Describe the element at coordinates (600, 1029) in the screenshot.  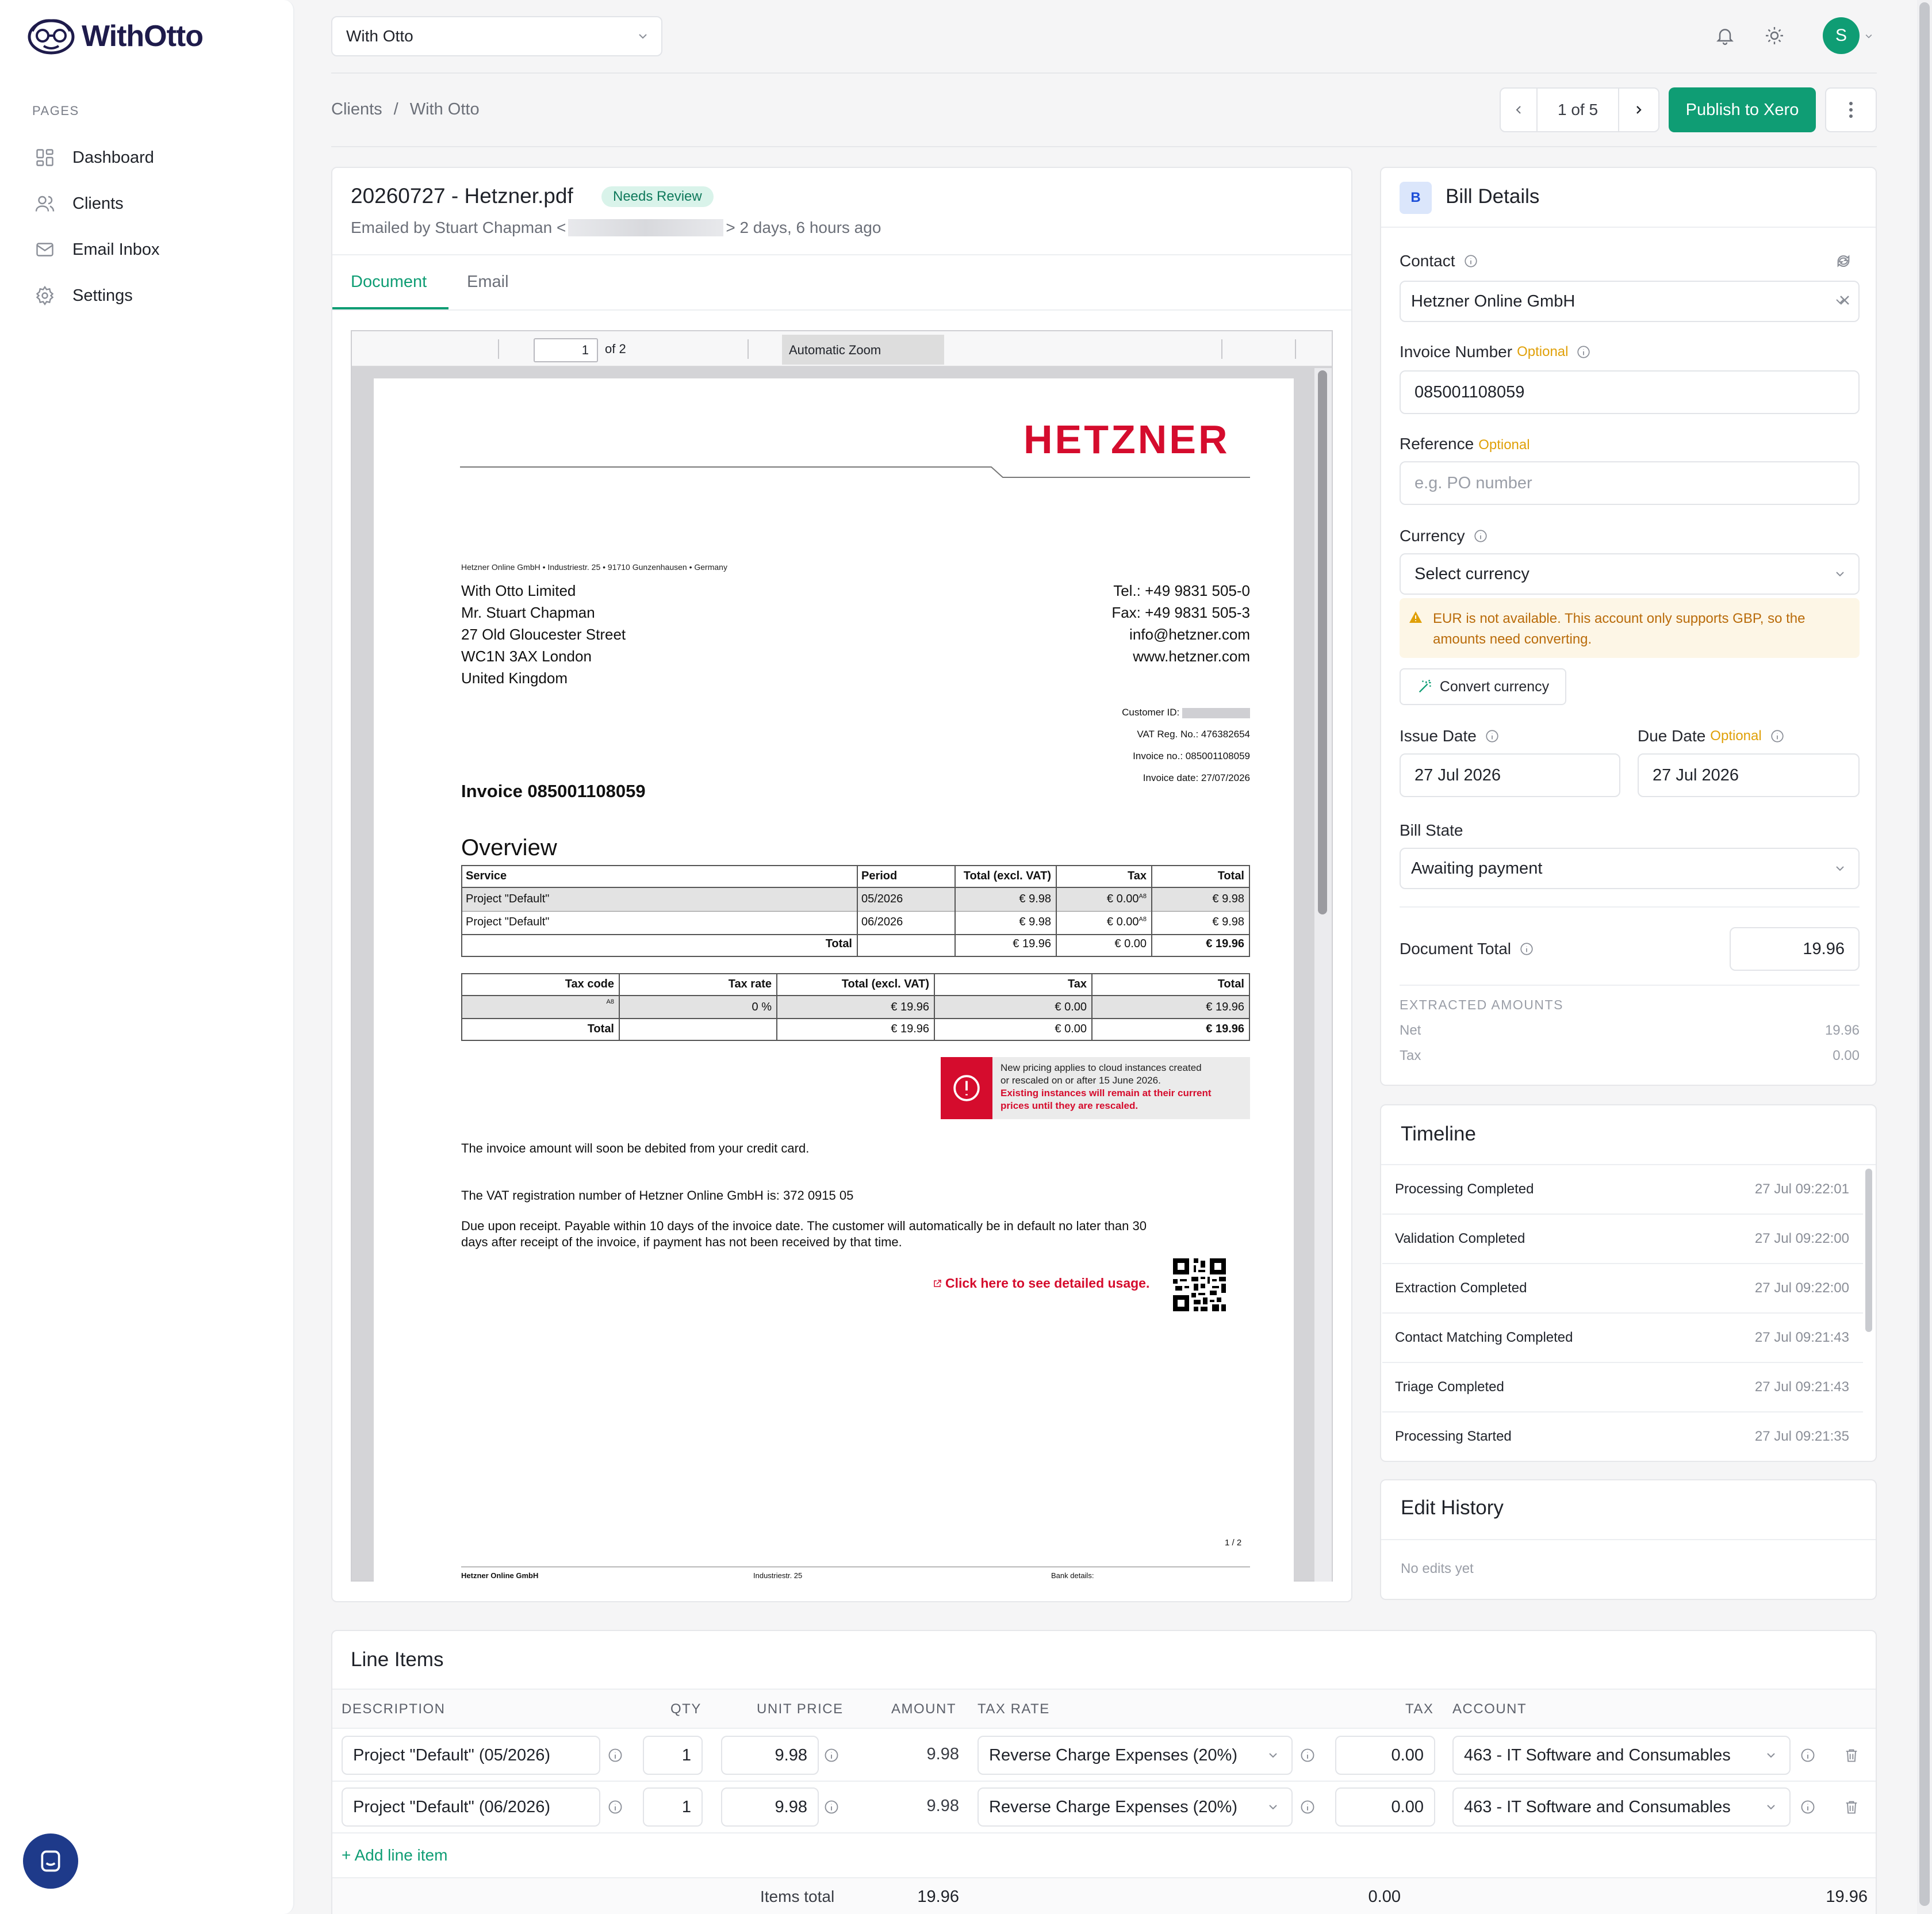
I see `tax-total-label: Total` at that location.